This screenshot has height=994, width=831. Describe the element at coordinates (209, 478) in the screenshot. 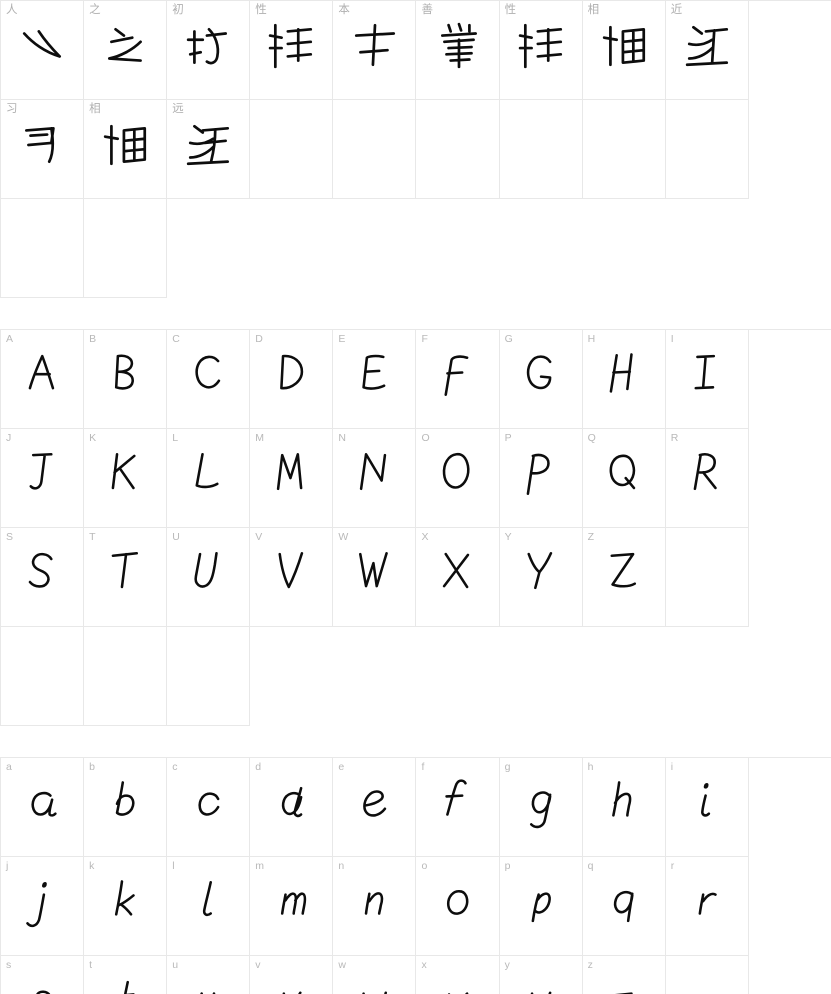

I see `glyph-cell: L` at that location.